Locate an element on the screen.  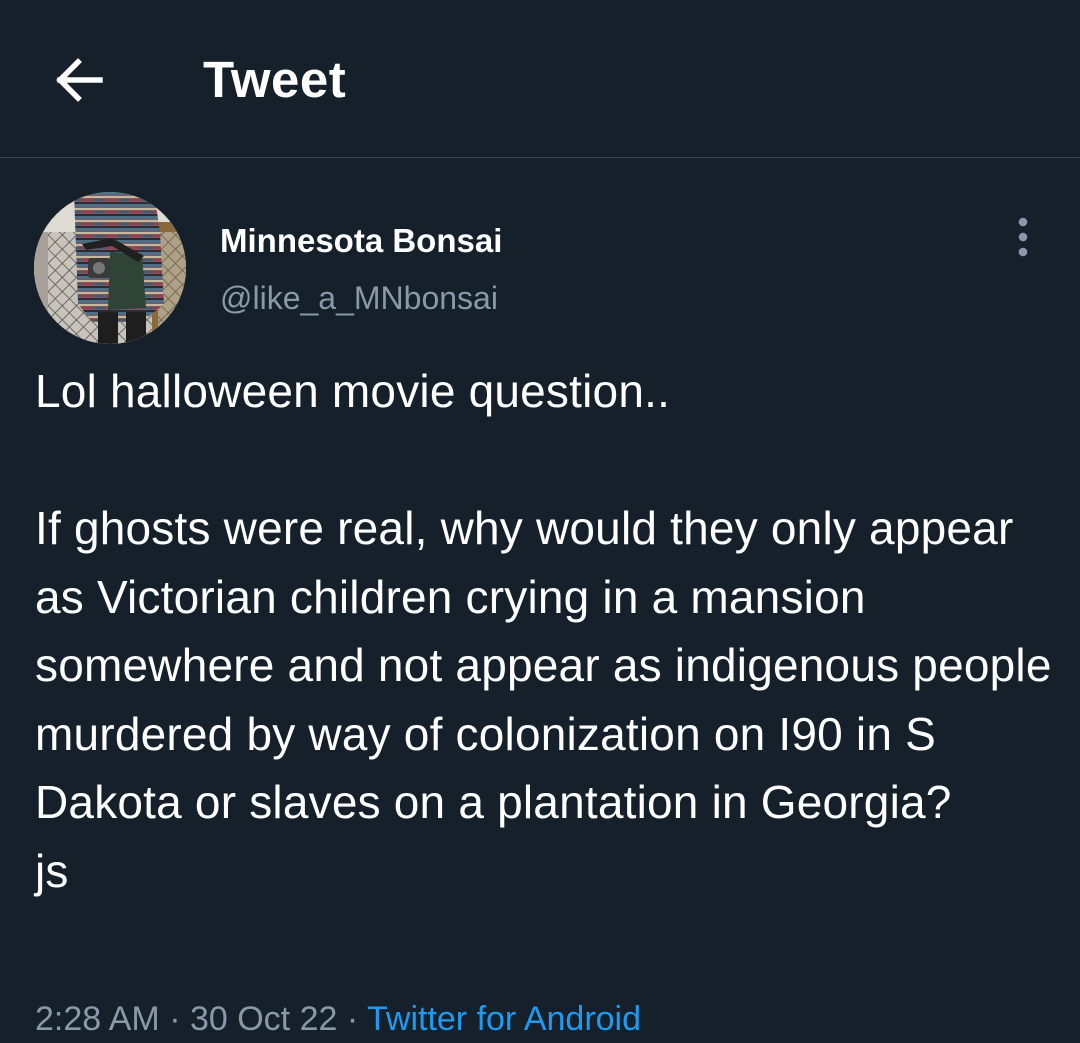
back-button is located at coordinates (80, 80).